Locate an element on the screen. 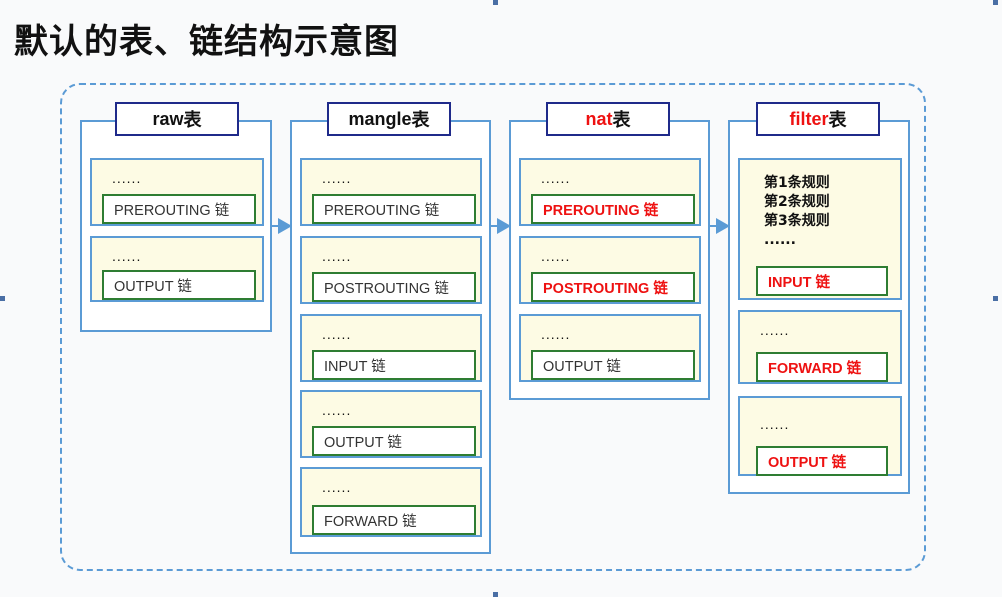 This screenshot has height=597, width=1002. rule-item: 第3条规则 is located at coordinates (797, 221).